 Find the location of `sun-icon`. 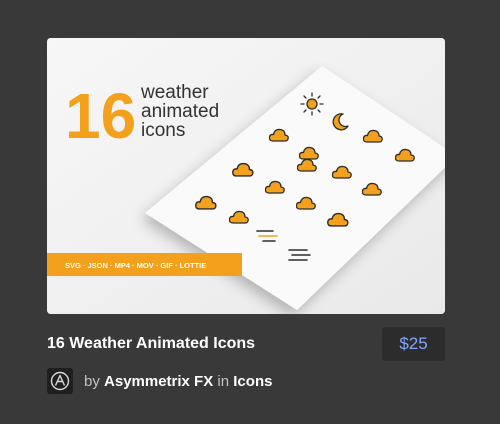

sun-icon is located at coordinates (312, 104).